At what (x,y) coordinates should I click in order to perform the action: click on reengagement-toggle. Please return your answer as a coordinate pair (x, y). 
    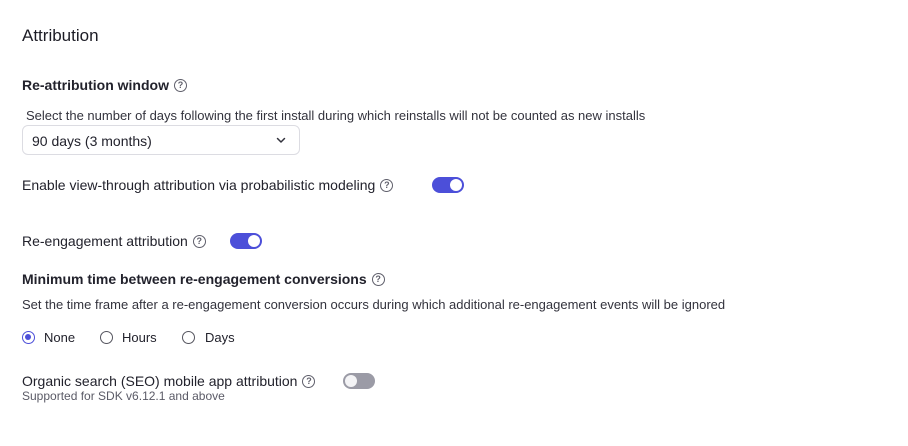
    Looking at the image, I should click on (246, 241).